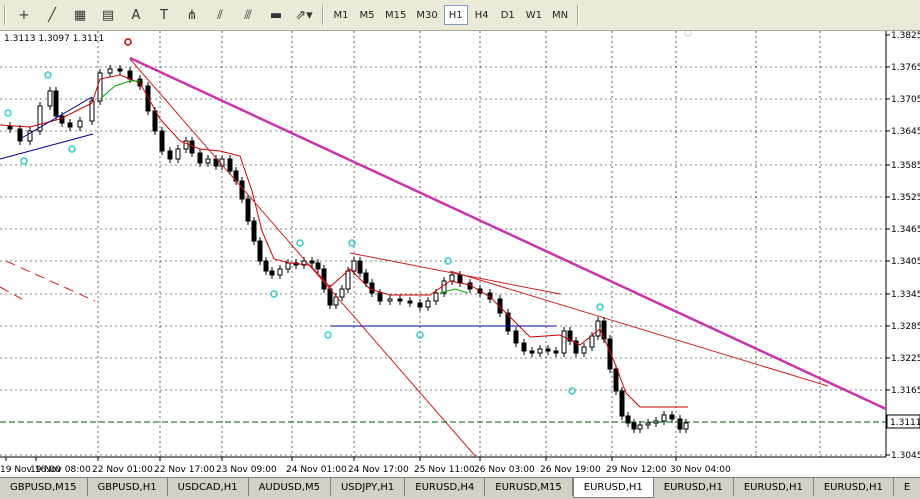  What do you see at coordinates (290, 487) in the screenshot?
I see `chart-tab: AUDUSD,M5` at bounding box center [290, 487].